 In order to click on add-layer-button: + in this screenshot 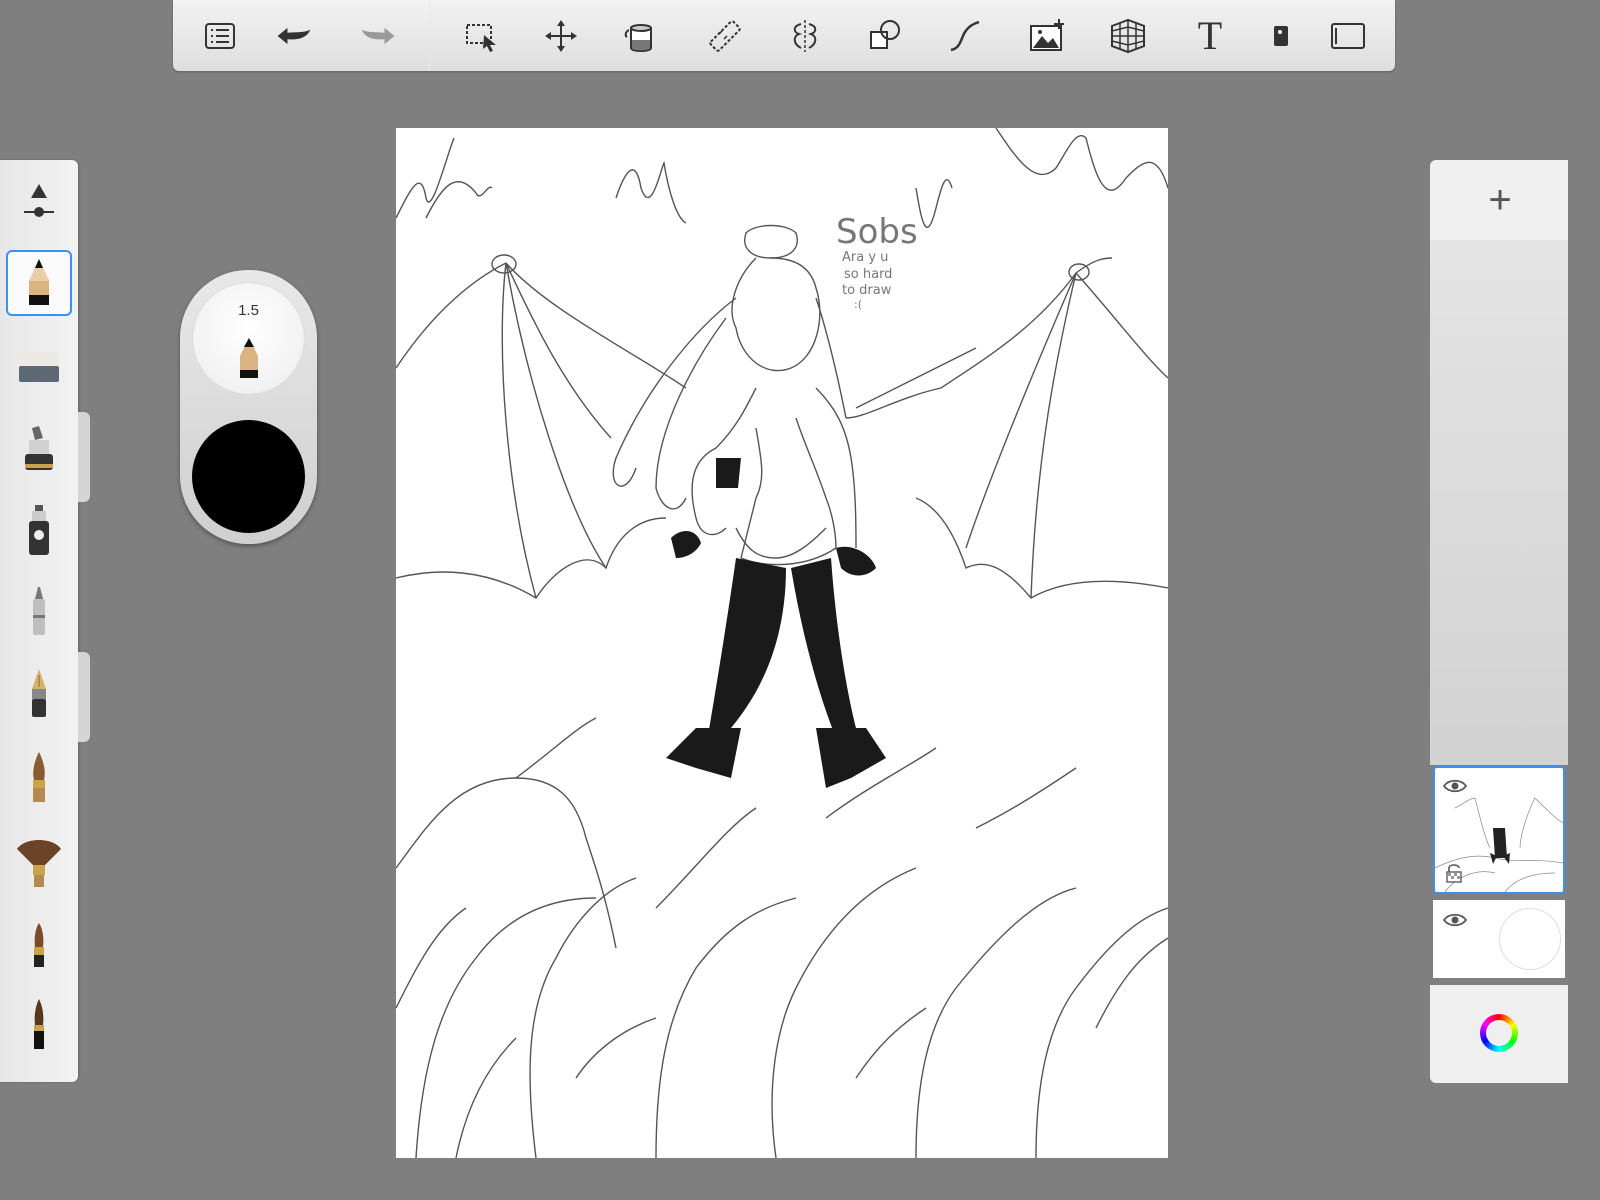, I will do `click(1500, 200)`.